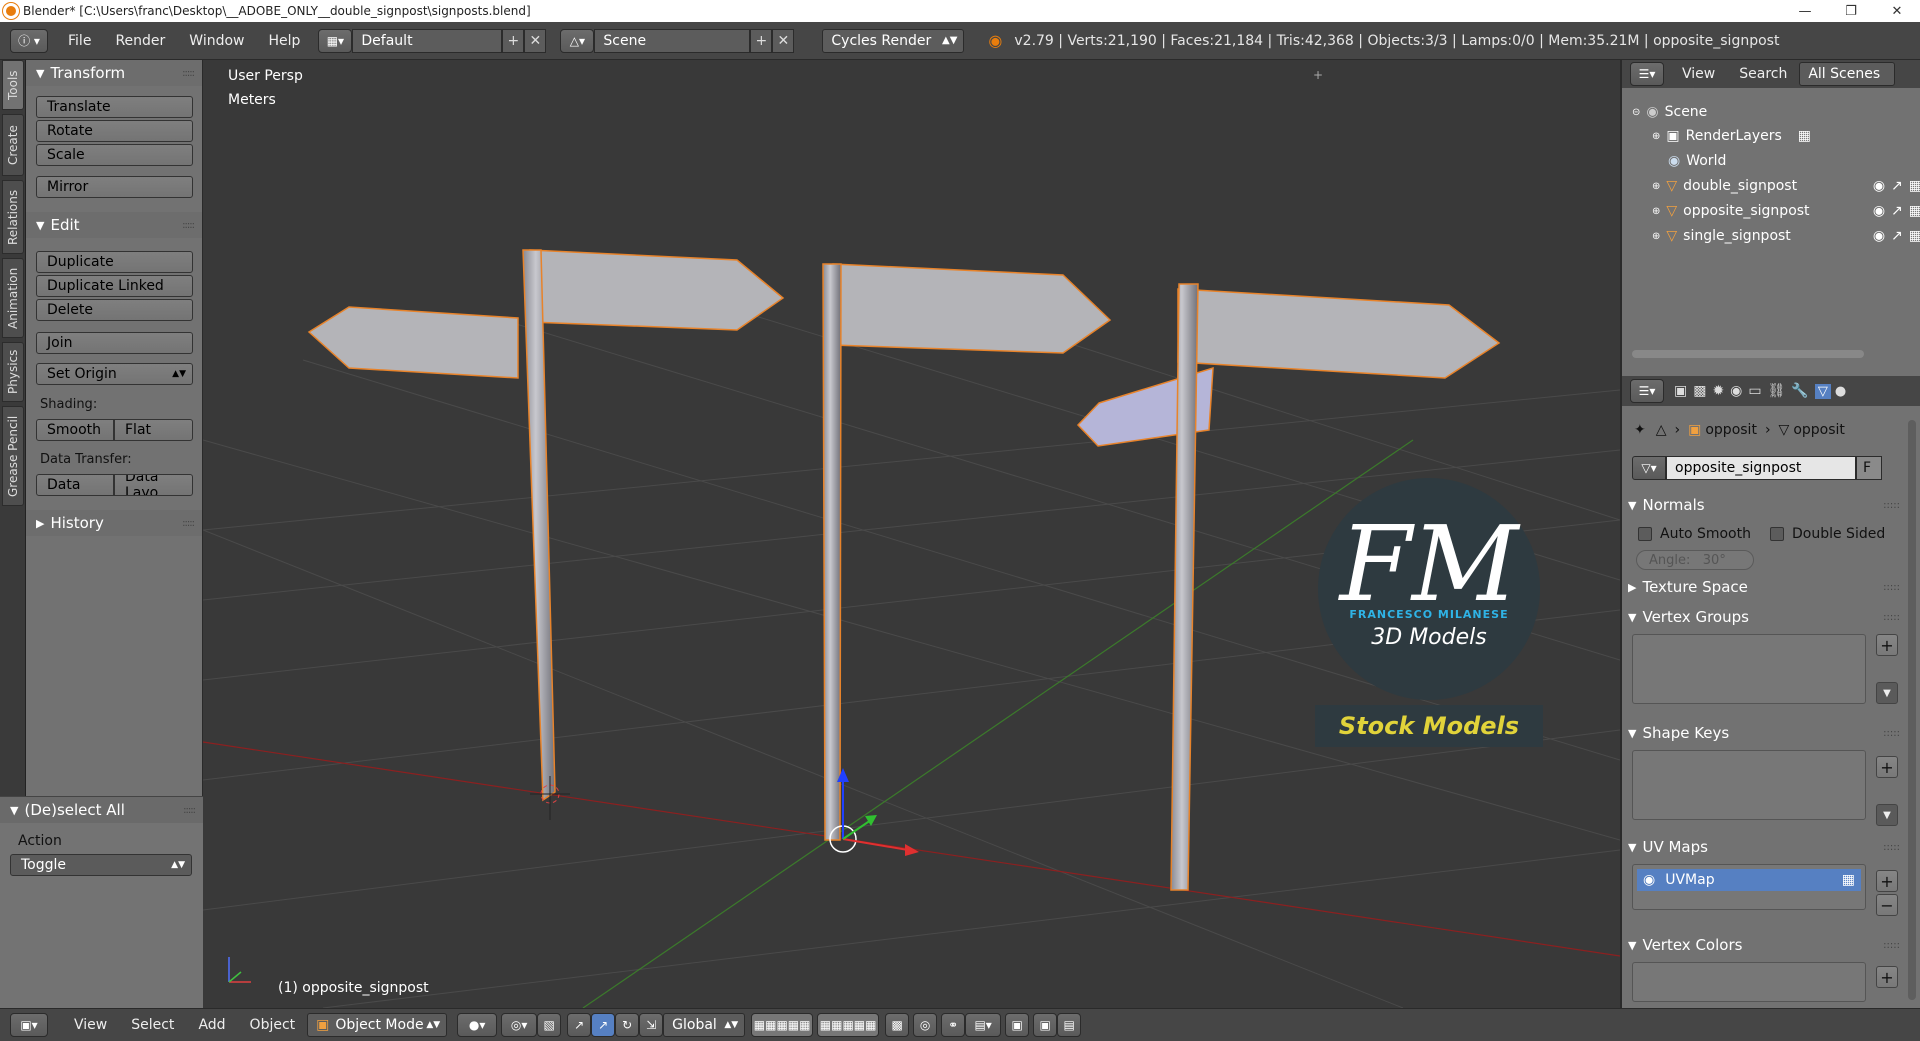 The image size is (1920, 1041). I want to click on tab-tools: Tools, so click(13, 85).